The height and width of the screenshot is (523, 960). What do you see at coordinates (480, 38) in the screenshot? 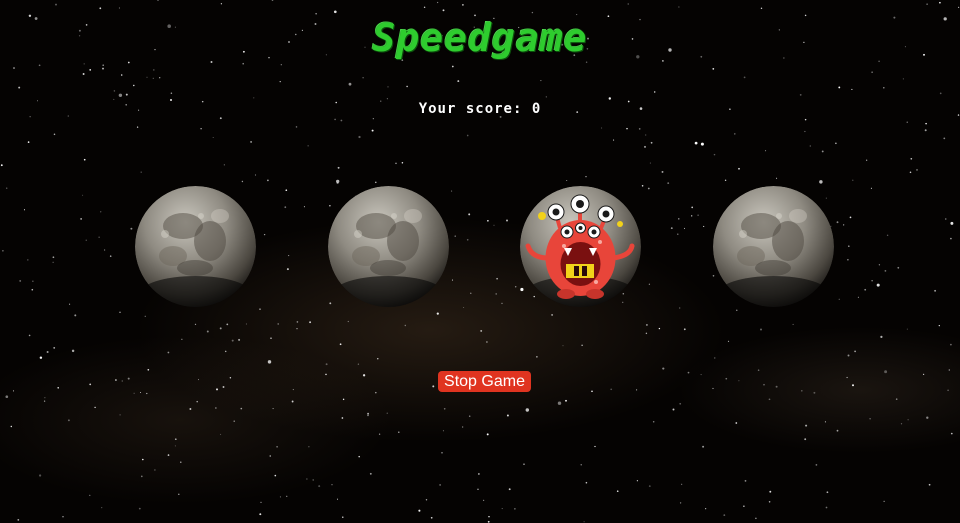
I see `game-title: Speedgame` at bounding box center [480, 38].